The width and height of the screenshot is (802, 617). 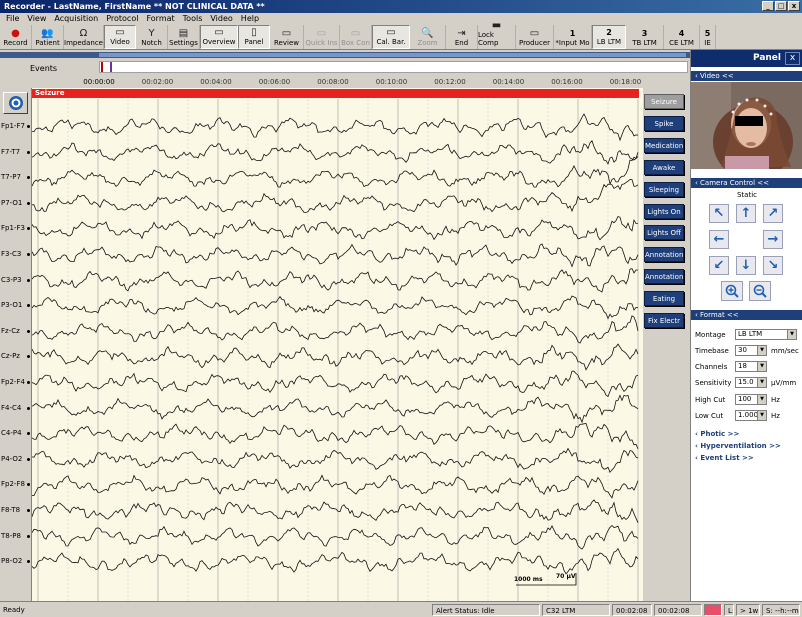 I want to click on channel-label: T8-P8, so click(x=11, y=536).